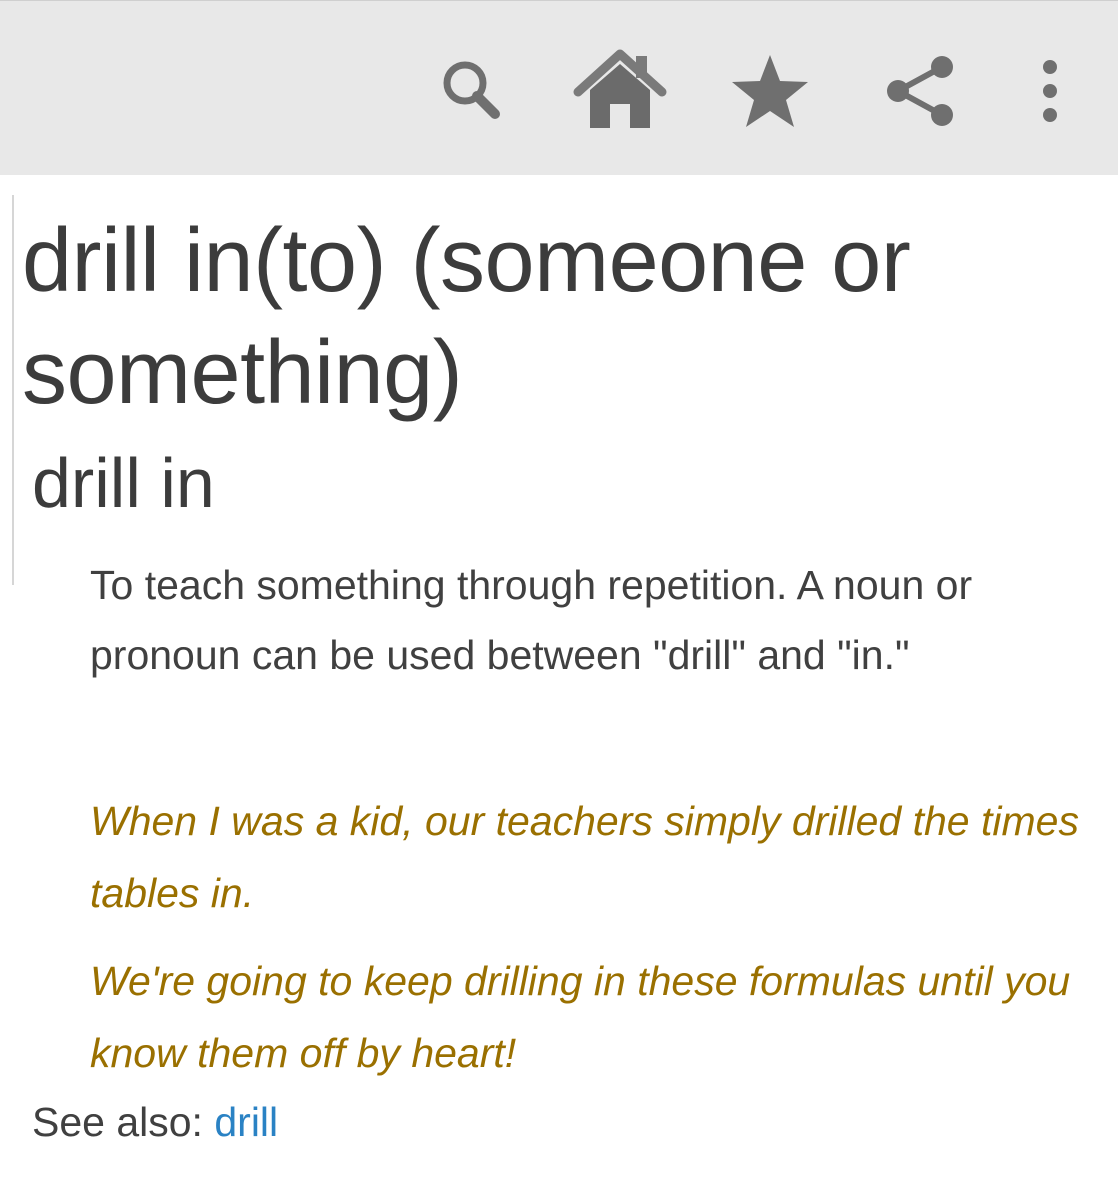 This screenshot has height=1200, width=1118. I want to click on see-also-link-drill: drill, so click(246, 1122).